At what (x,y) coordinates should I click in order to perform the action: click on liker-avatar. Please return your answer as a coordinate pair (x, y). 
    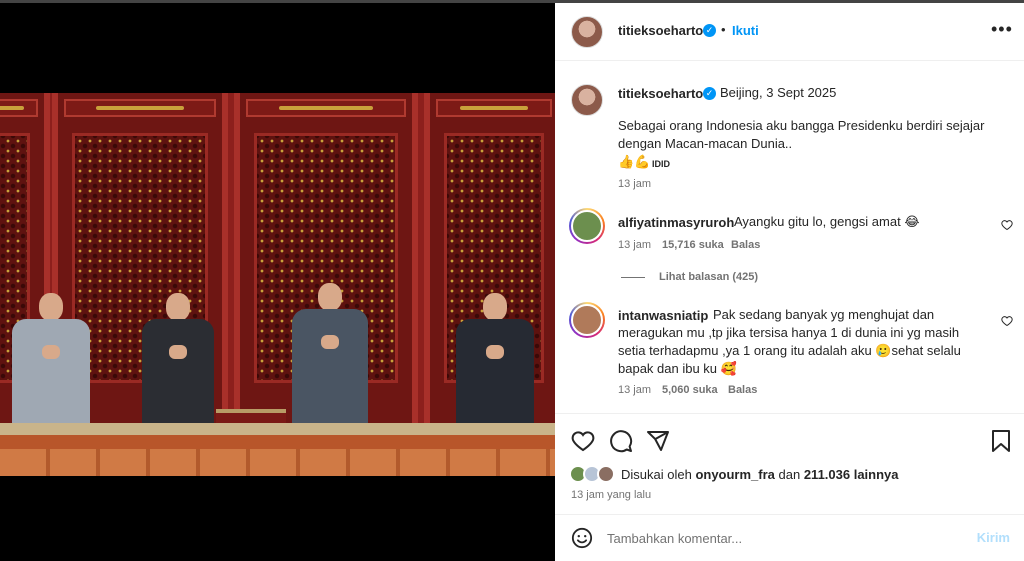
    Looking at the image, I should click on (606, 474).